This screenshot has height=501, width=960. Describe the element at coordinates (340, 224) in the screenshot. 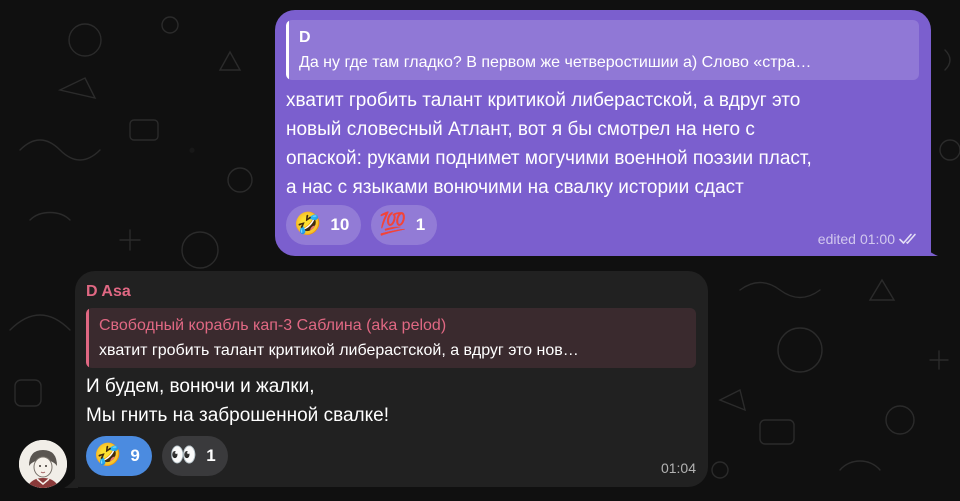

I see `reaction-count: 10` at that location.